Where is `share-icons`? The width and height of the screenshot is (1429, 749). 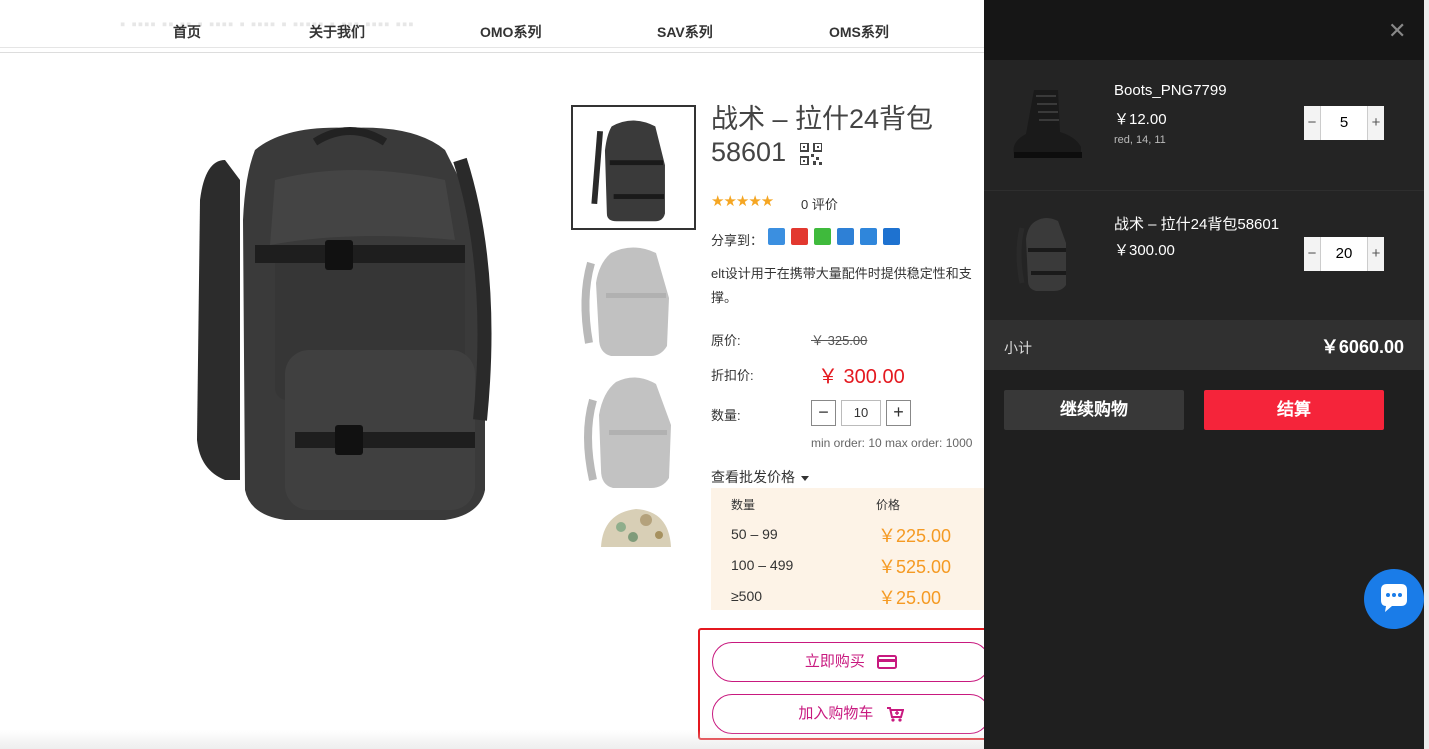
share-icons is located at coordinates (834, 236).